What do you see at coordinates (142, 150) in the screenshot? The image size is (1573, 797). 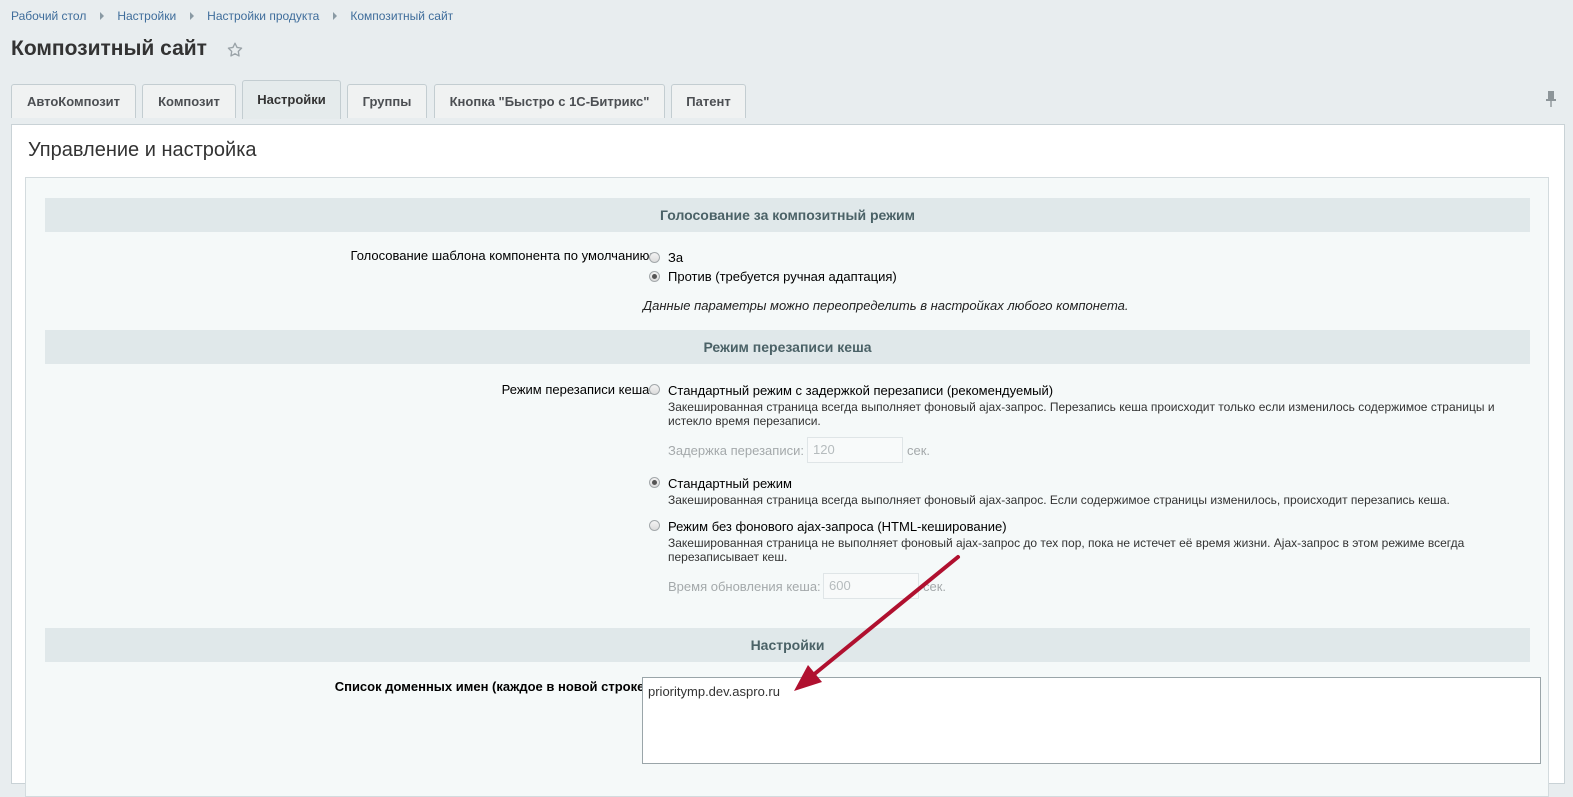 I see `section-title: Управление и настройка` at bounding box center [142, 150].